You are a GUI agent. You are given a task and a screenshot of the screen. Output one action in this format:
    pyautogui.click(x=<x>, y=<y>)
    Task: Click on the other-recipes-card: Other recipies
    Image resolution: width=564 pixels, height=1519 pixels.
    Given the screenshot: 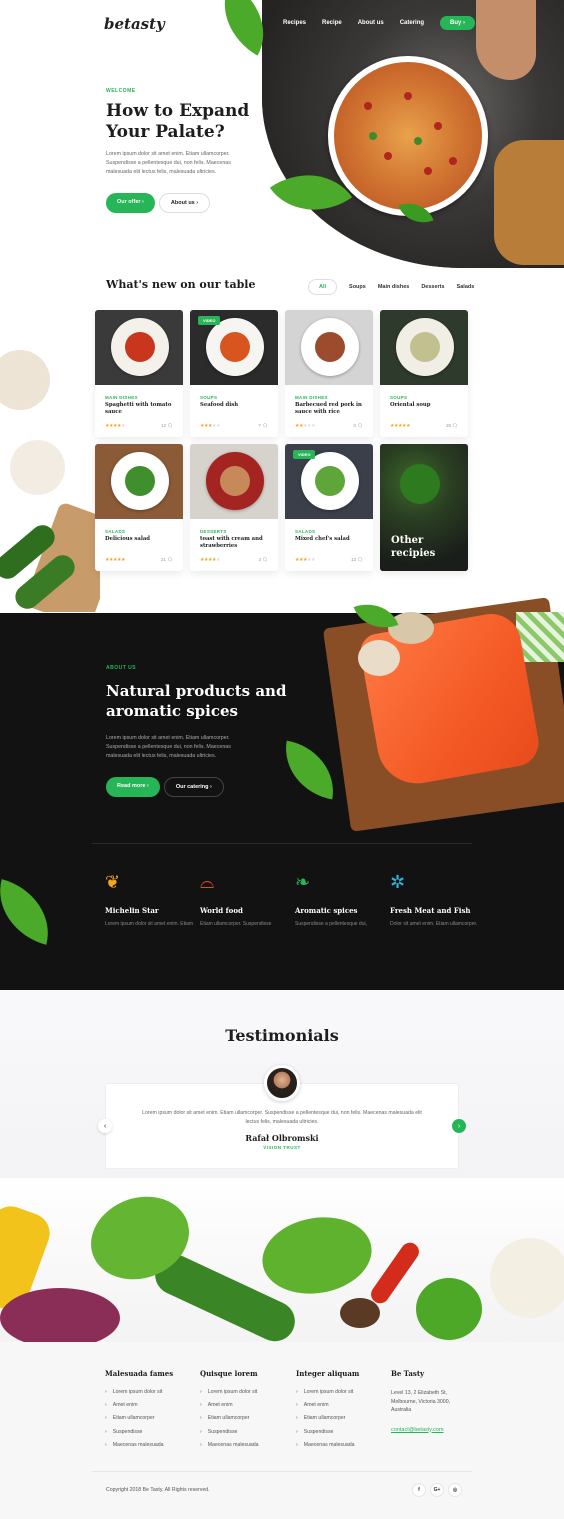 What is the action you would take?
    pyautogui.click(x=424, y=507)
    